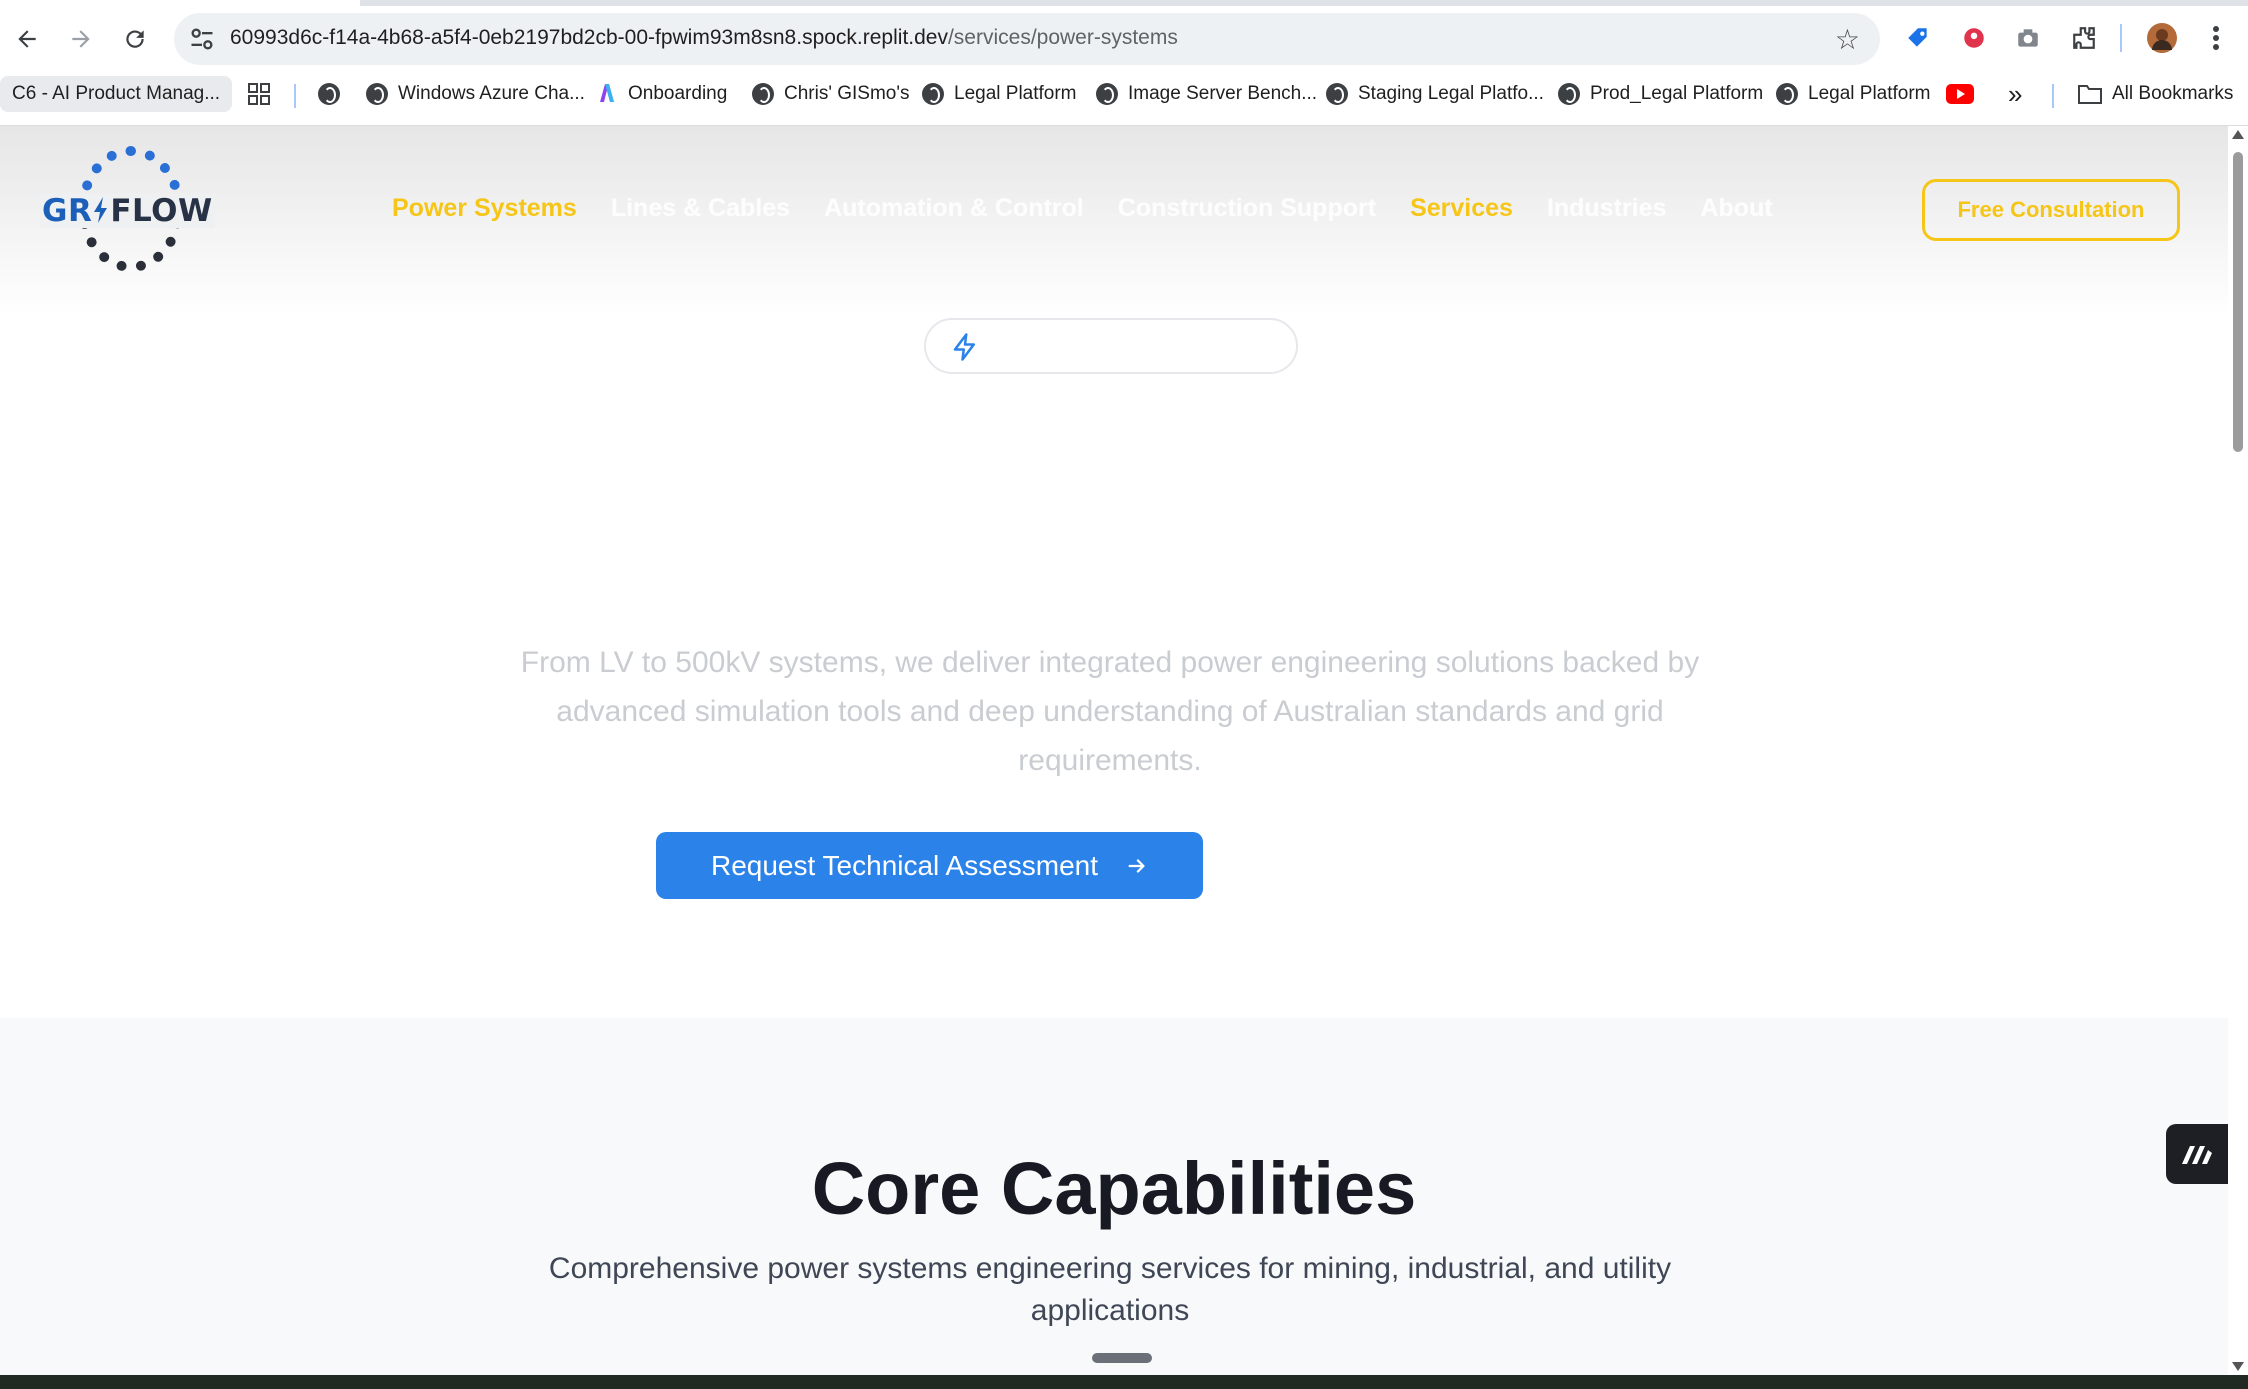 This screenshot has height=1389, width=2248. What do you see at coordinates (1918, 38) in the screenshot?
I see `extension-tag-icon` at bounding box center [1918, 38].